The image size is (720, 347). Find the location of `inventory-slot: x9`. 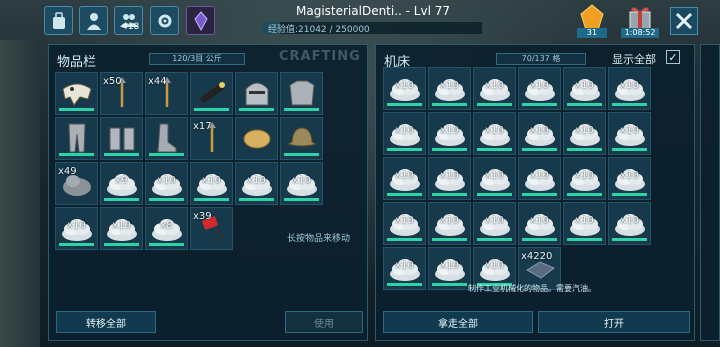

inventory-slot: x9 is located at coordinates (121, 183).